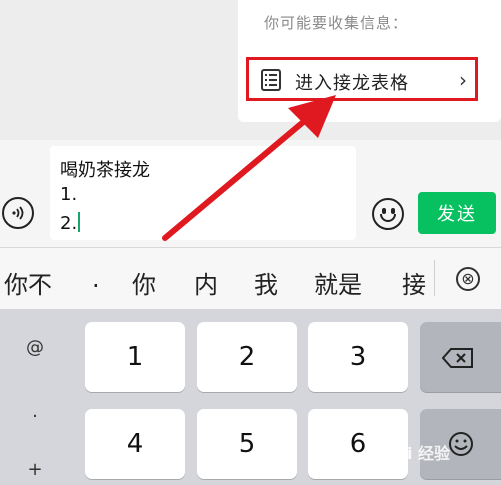  What do you see at coordinates (266, 282) in the screenshot?
I see `candidate-item: 我` at bounding box center [266, 282].